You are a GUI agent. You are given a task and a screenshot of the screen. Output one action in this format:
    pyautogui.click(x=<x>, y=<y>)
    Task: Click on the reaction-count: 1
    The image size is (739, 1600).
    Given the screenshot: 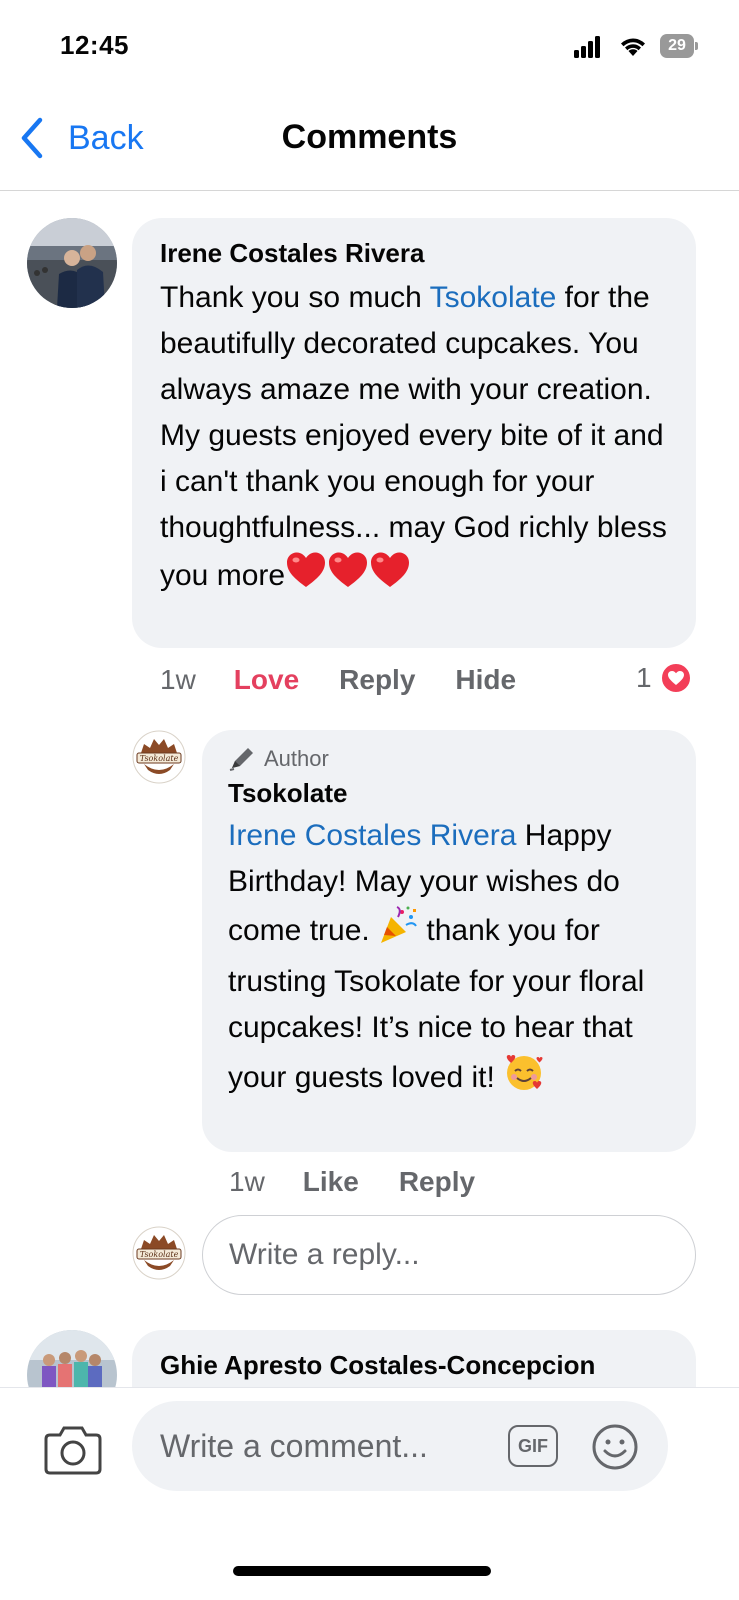 What is the action you would take?
    pyautogui.click(x=644, y=677)
    